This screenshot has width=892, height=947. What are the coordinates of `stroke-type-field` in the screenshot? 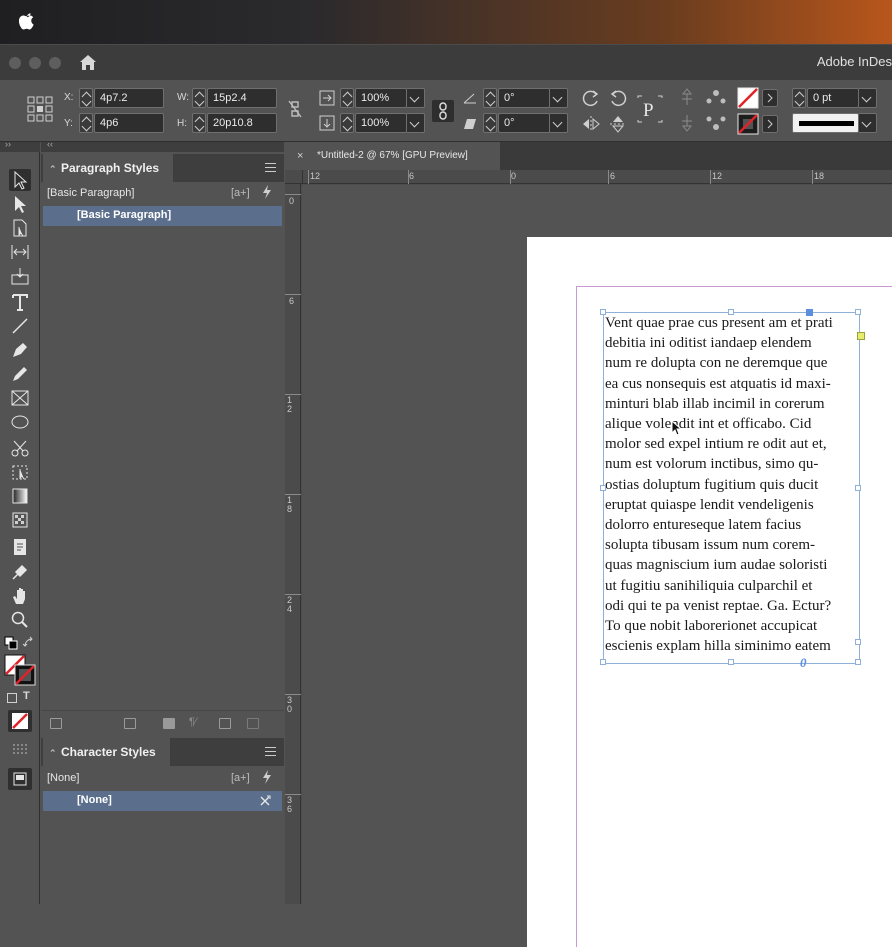 It's located at (825, 123).